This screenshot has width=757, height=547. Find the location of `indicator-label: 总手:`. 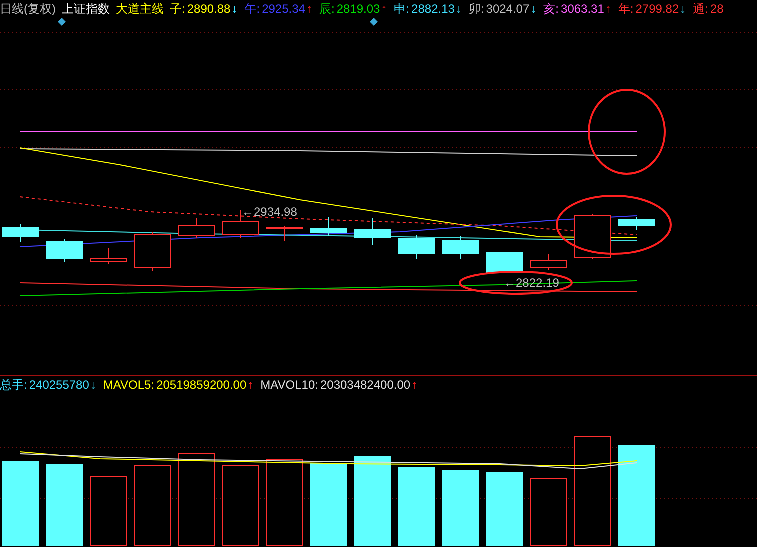

indicator-label: 总手: is located at coordinates (14, 385).